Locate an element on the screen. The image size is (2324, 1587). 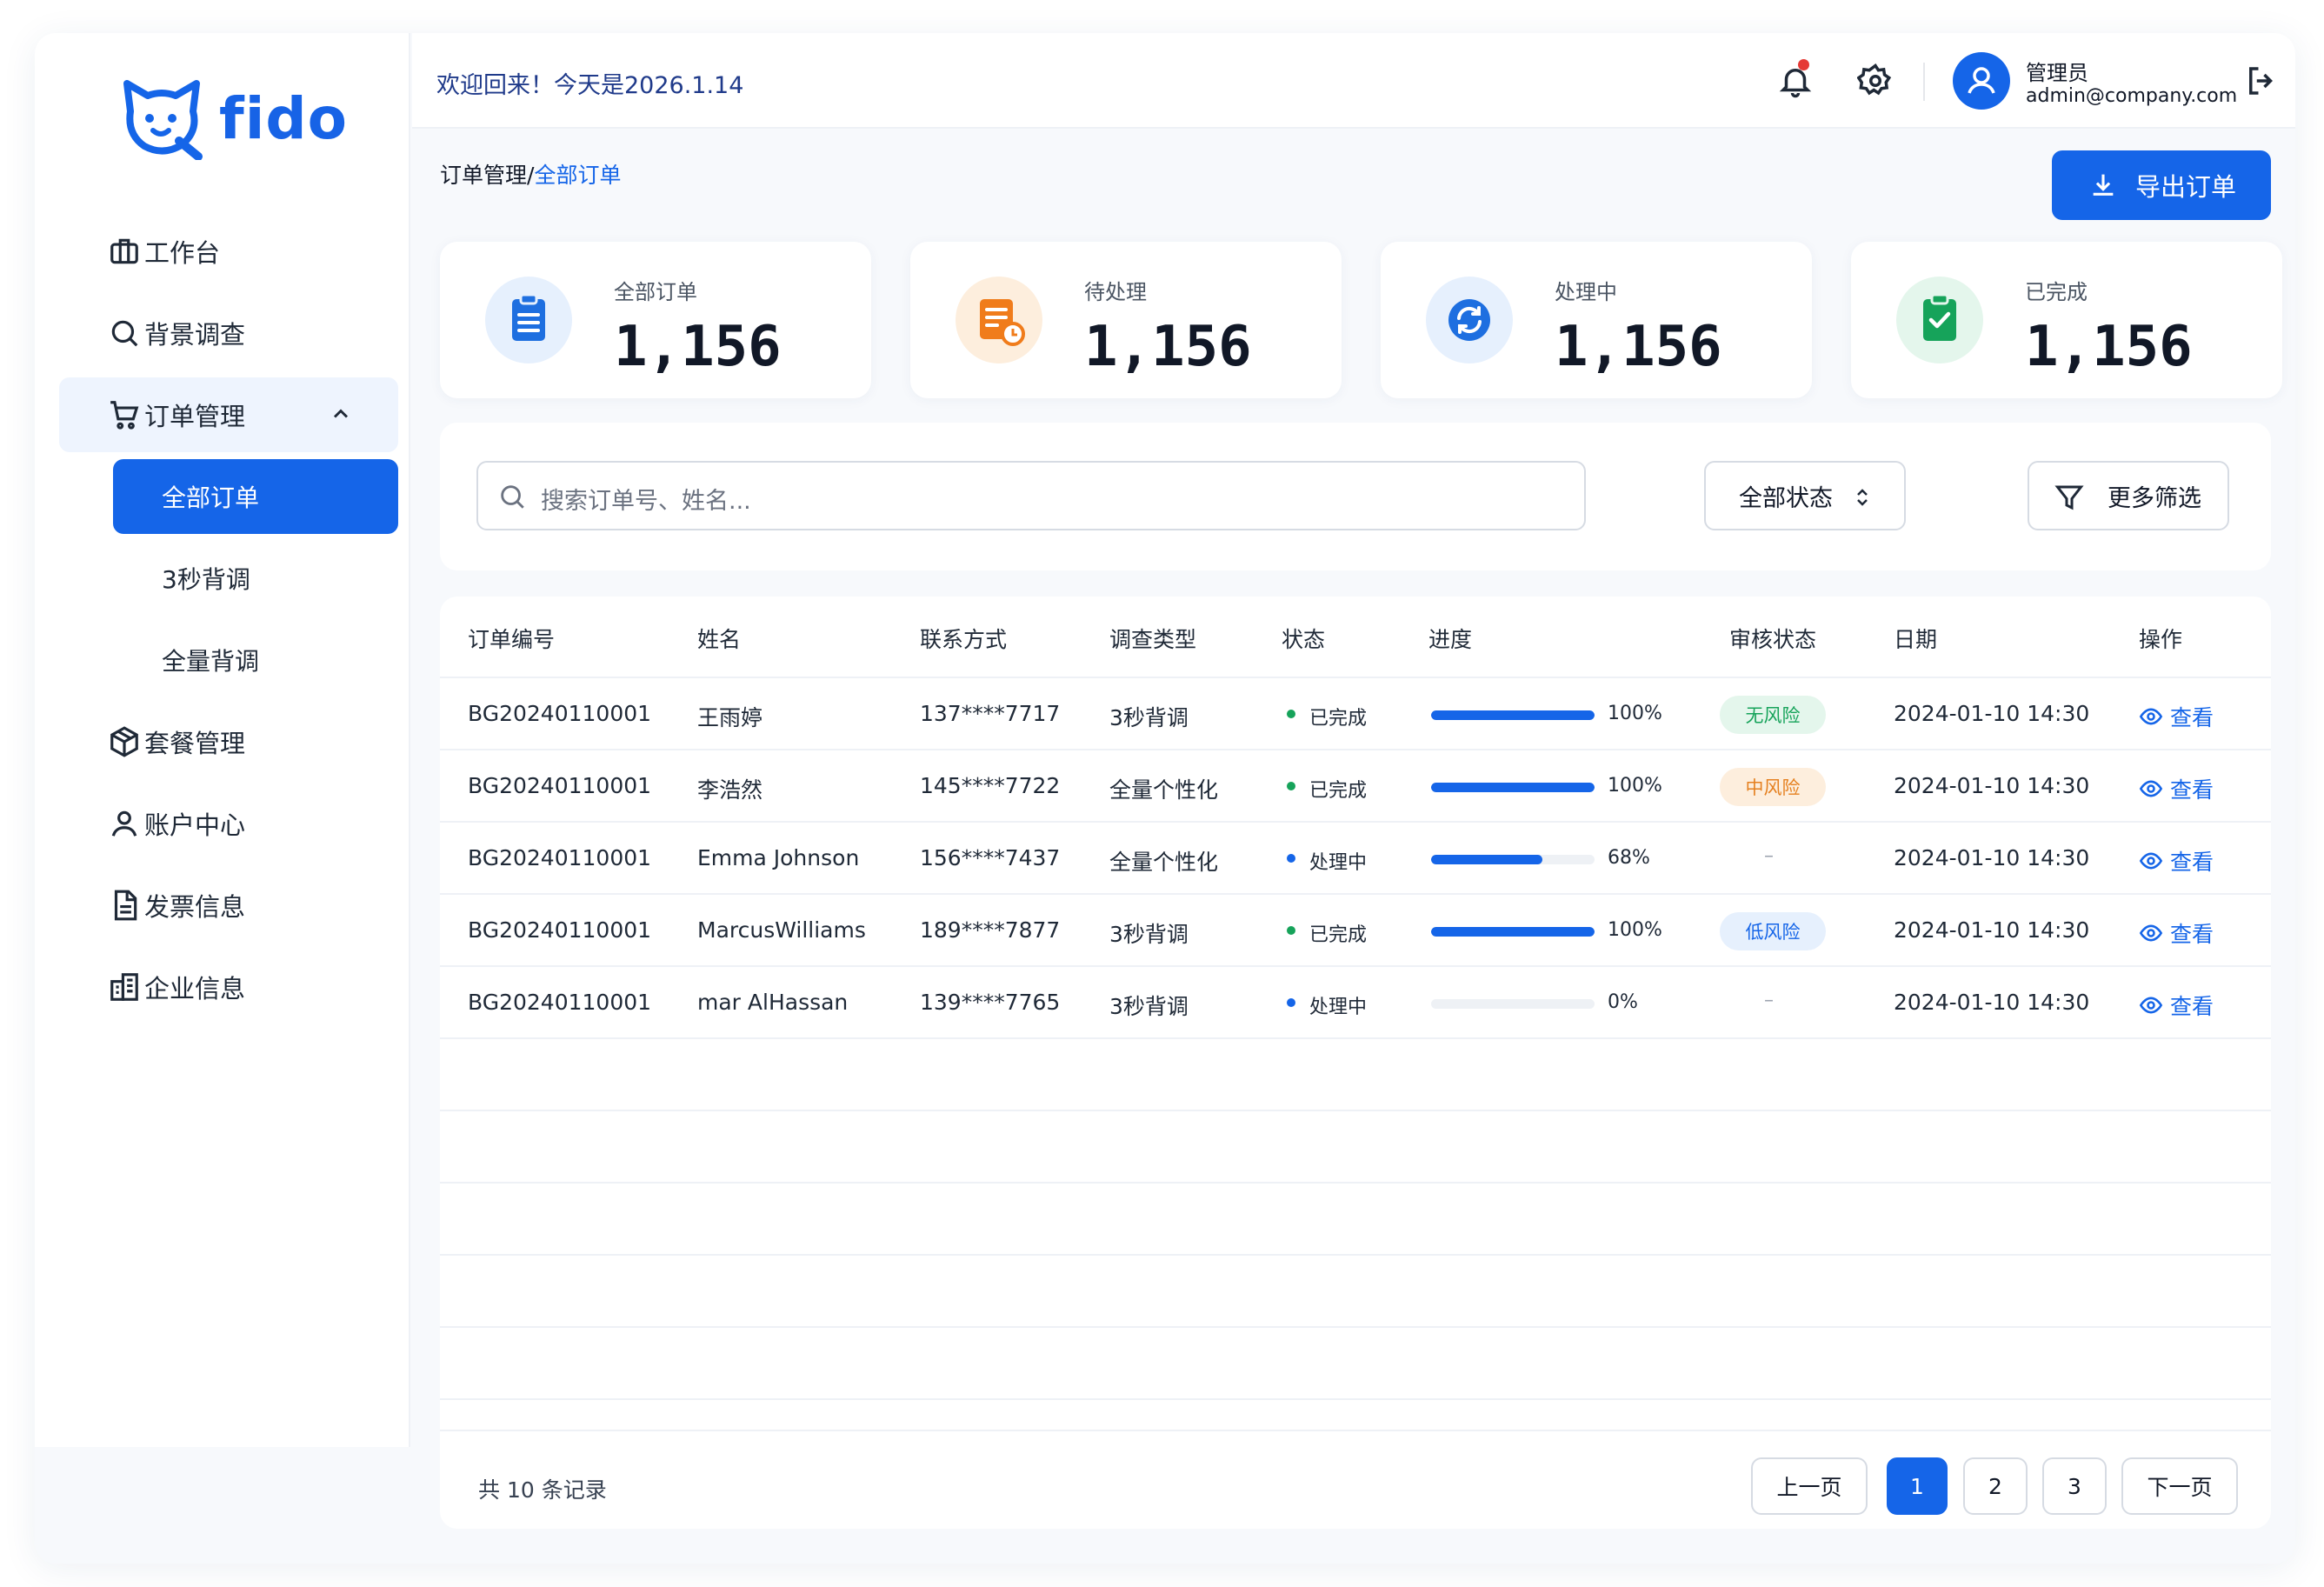
stat-label: 全部订单 is located at coordinates (655, 292).